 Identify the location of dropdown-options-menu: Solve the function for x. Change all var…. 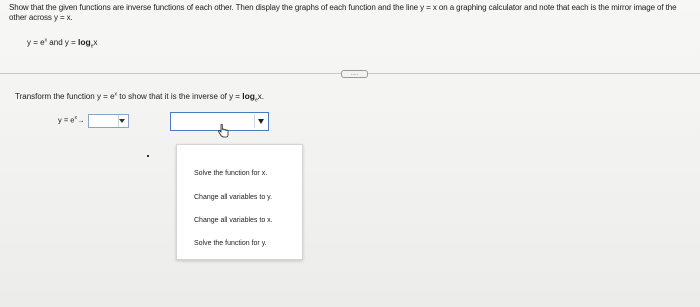
(239, 202).